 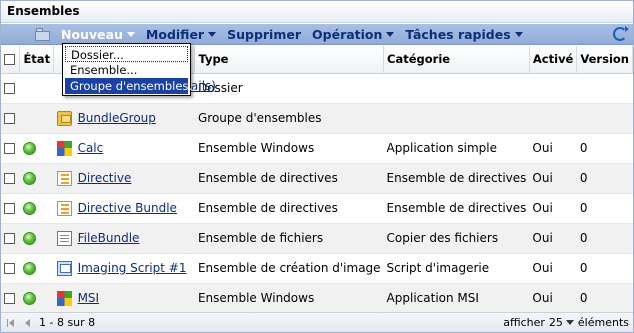 I want to click on new-menu-button: Nouveau, so click(x=98, y=34).